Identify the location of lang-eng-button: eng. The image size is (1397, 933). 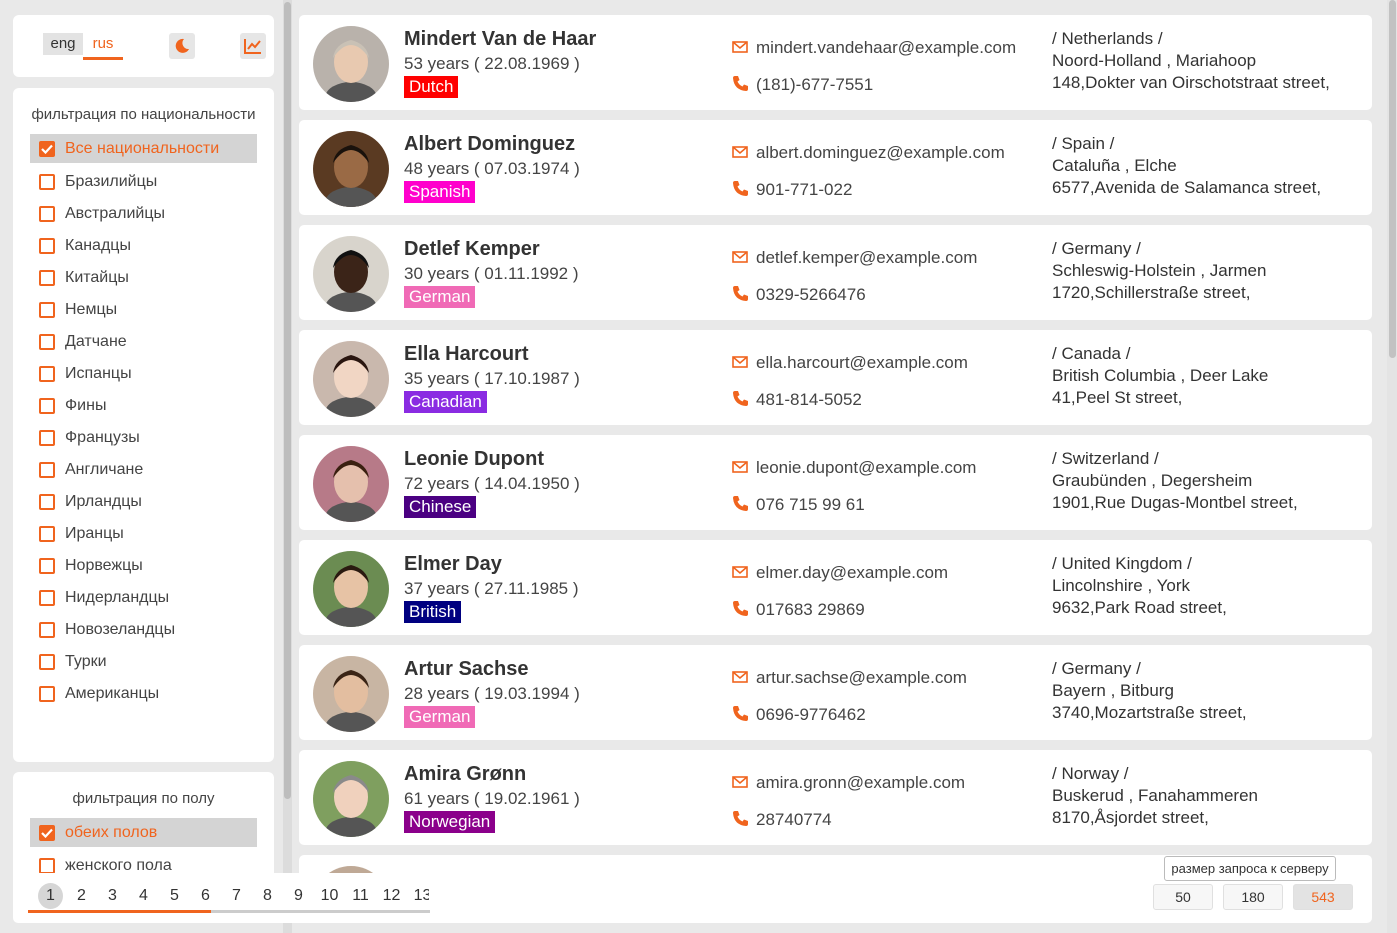
(63, 44).